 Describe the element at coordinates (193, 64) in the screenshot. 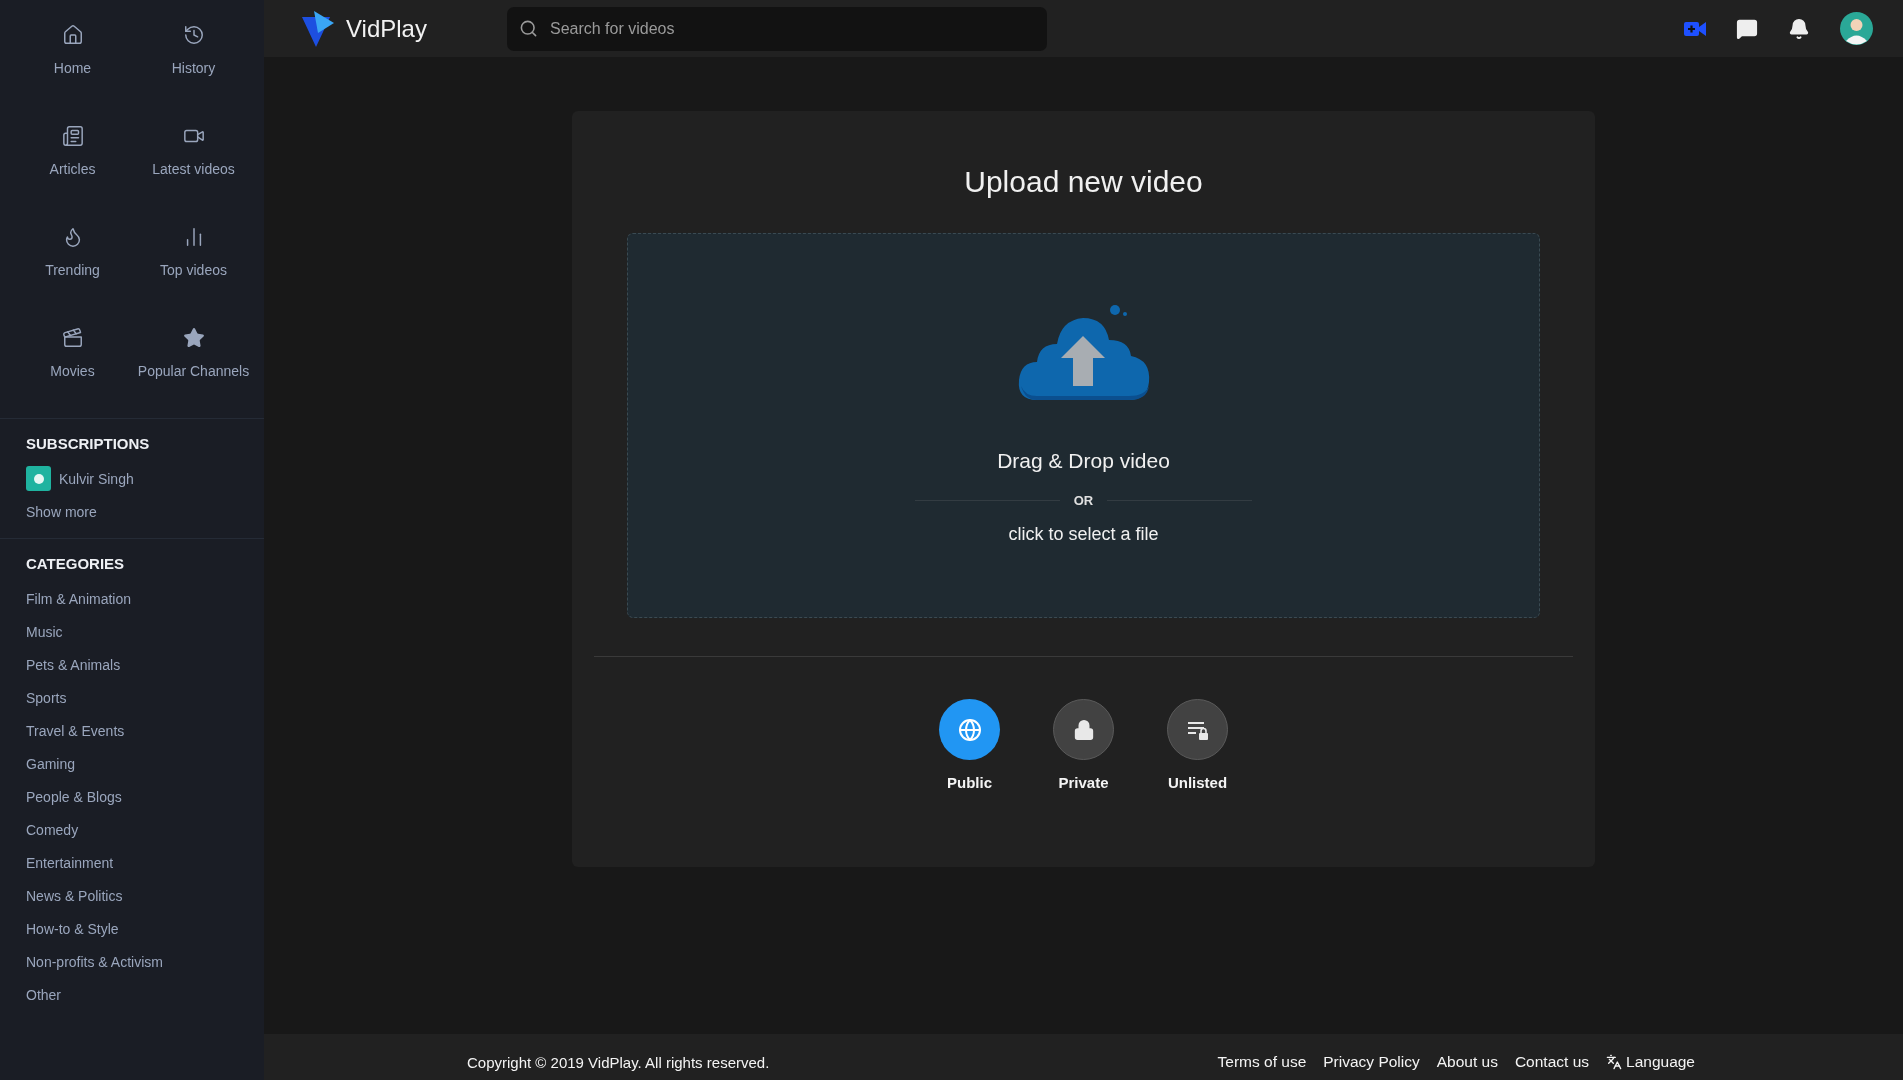

I see `nav-item: History` at that location.